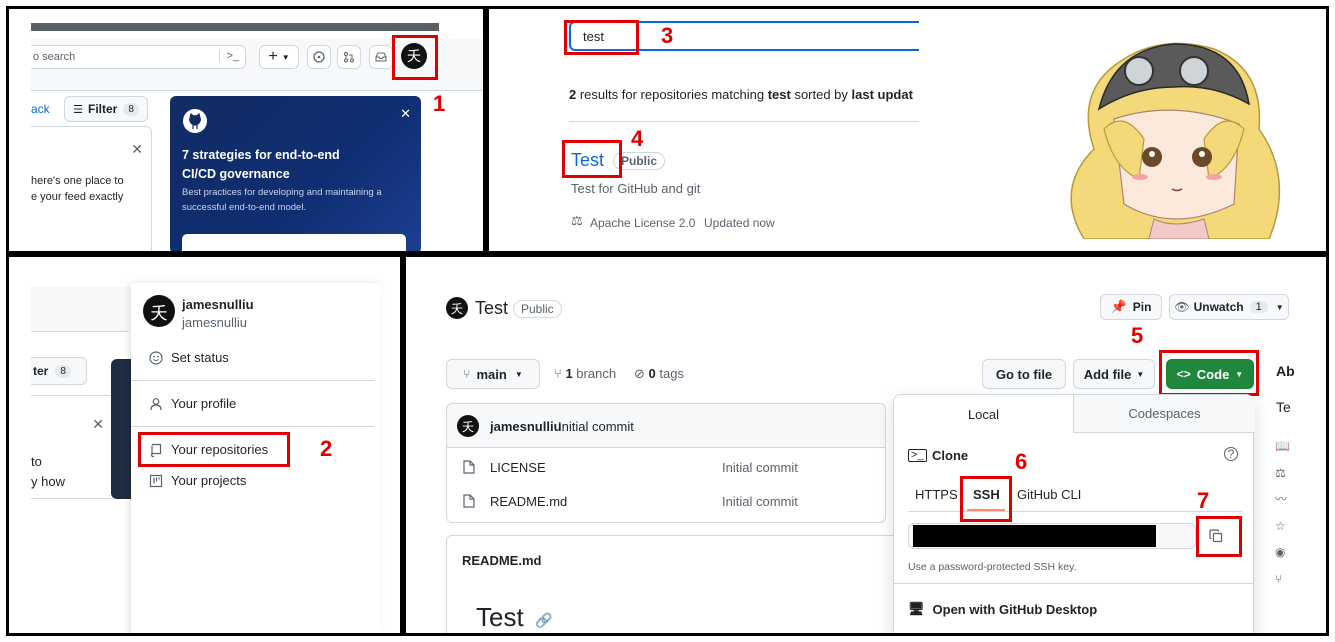 This screenshot has height=642, width=1335. I want to click on filter-button-partial: ter 8, so click(59, 371).